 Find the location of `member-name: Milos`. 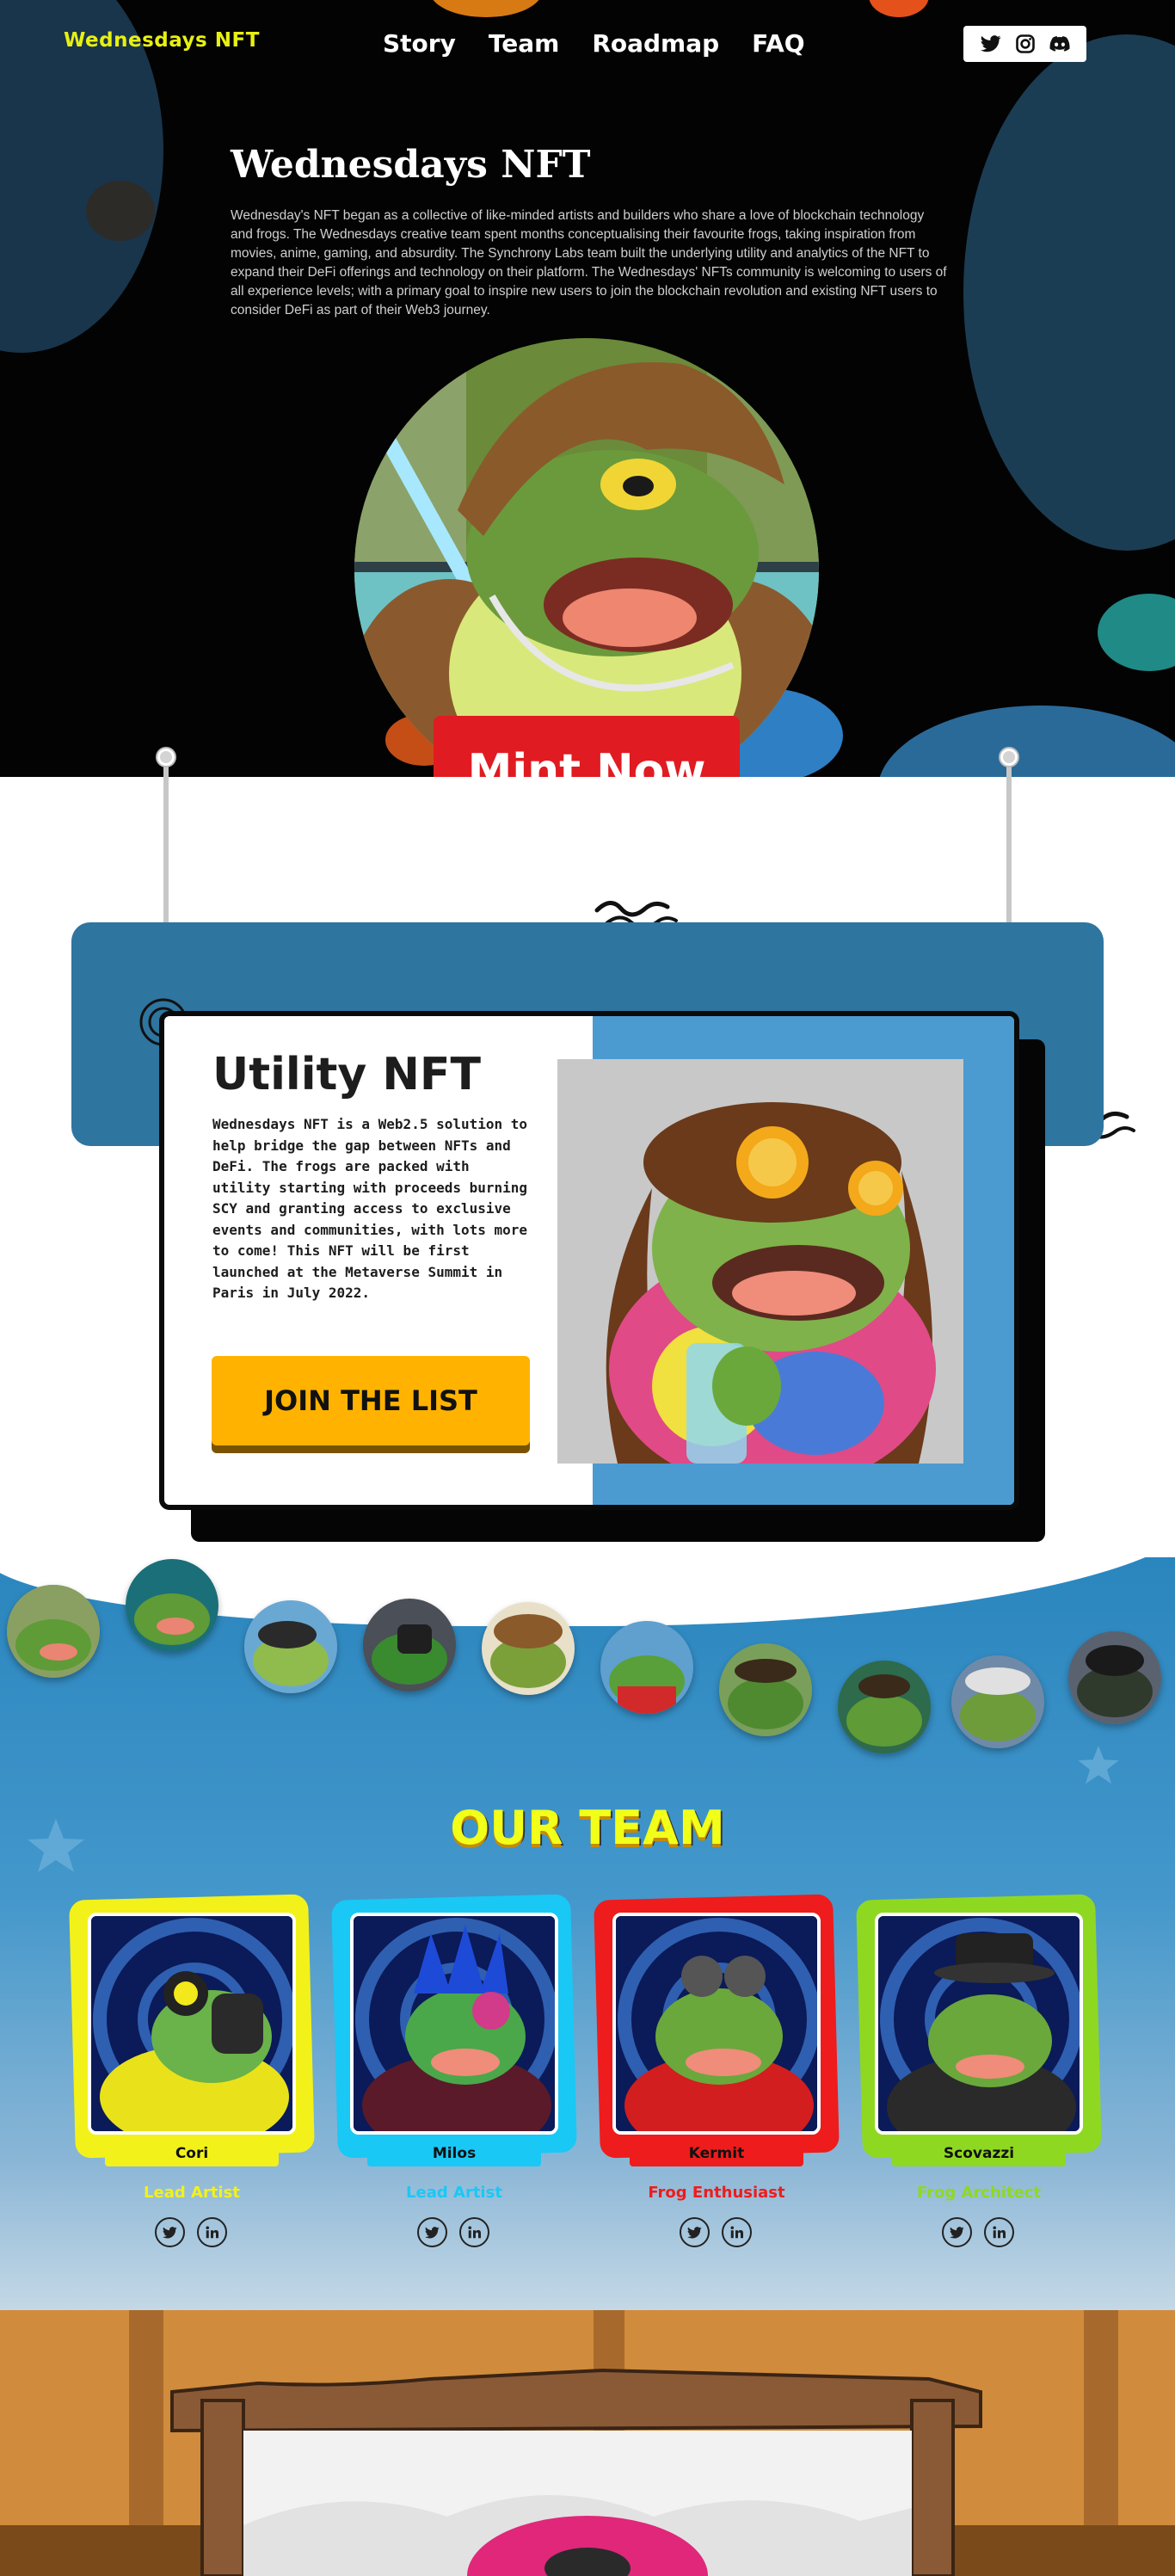

member-name: Milos is located at coordinates (454, 2154).